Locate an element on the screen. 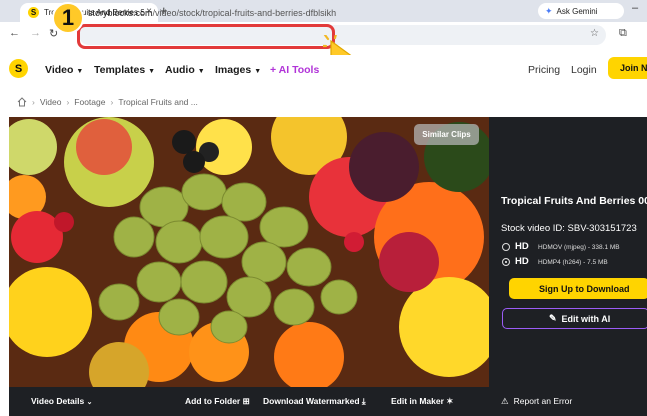 This screenshot has width=647, height=416. extensions-icon: ⧉ is located at coordinates (623, 33).